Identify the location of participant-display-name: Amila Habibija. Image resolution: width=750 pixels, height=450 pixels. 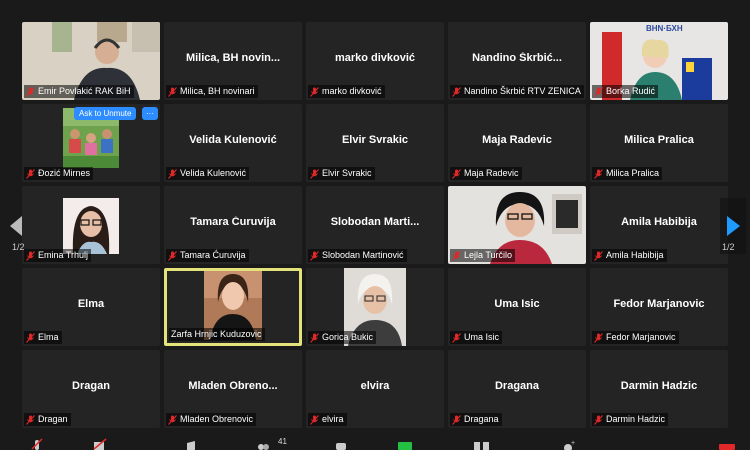
(659, 222).